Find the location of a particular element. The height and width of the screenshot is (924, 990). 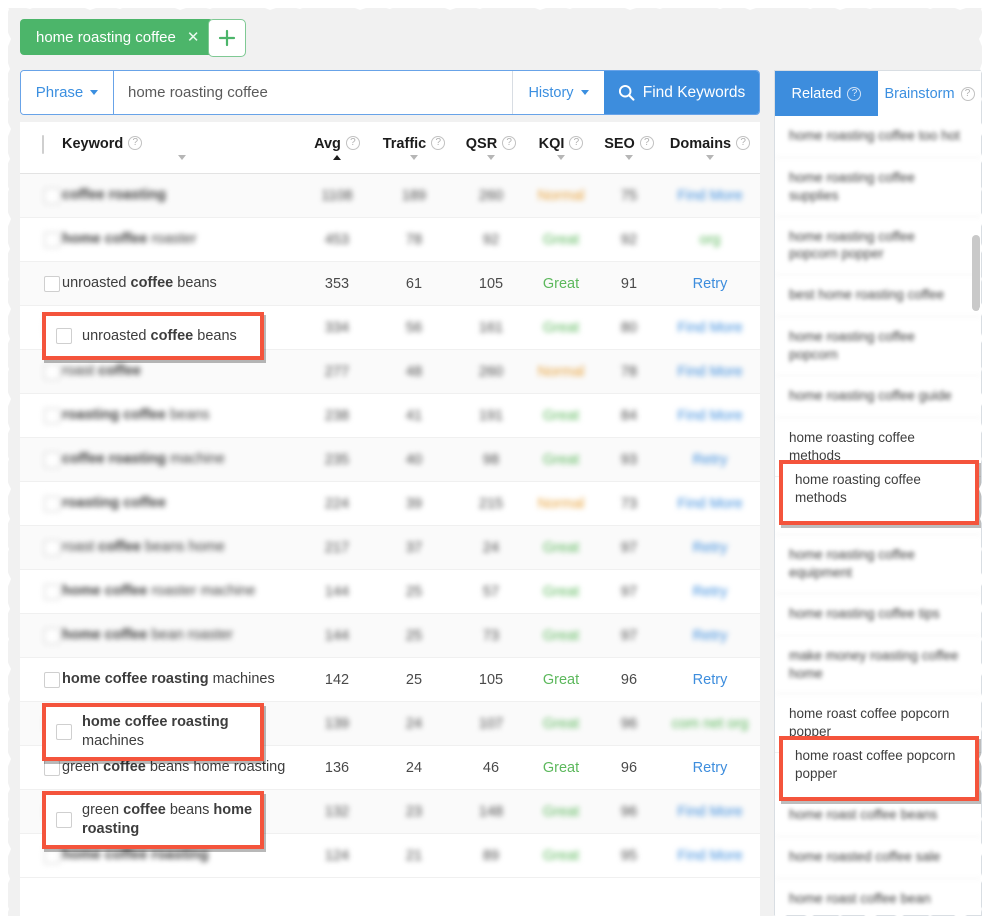

column-header-avg: Avg? is located at coordinates (337, 148).